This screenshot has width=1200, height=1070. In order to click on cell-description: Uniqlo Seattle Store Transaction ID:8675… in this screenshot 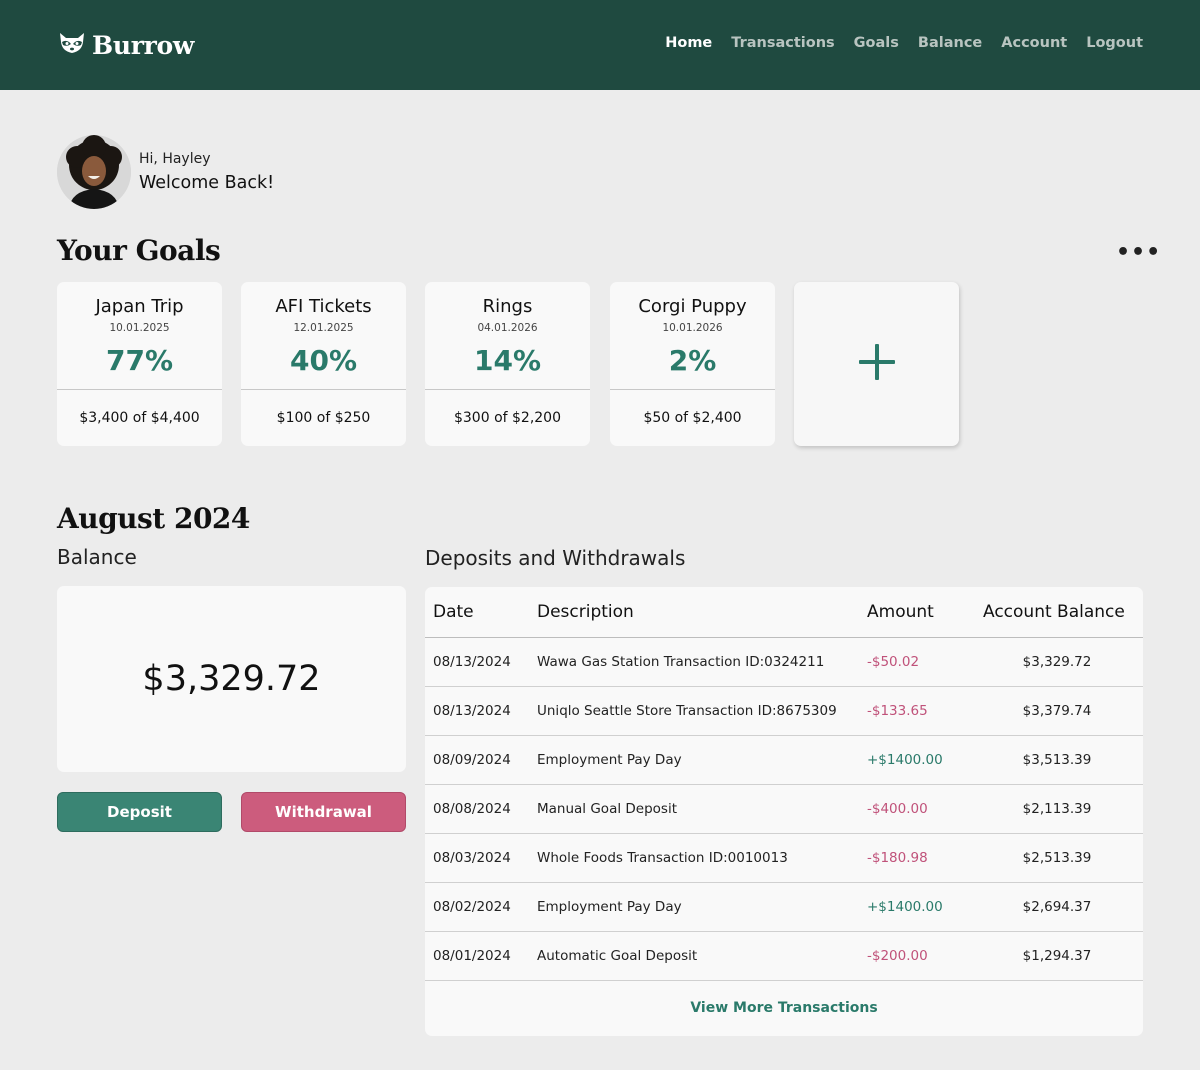, I will do `click(687, 711)`.